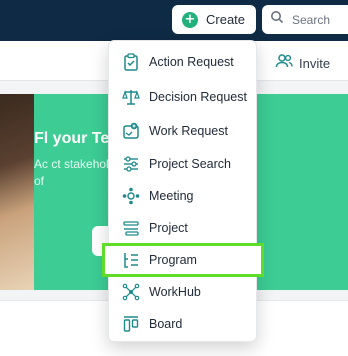  I want to click on project-icon, so click(131, 228).